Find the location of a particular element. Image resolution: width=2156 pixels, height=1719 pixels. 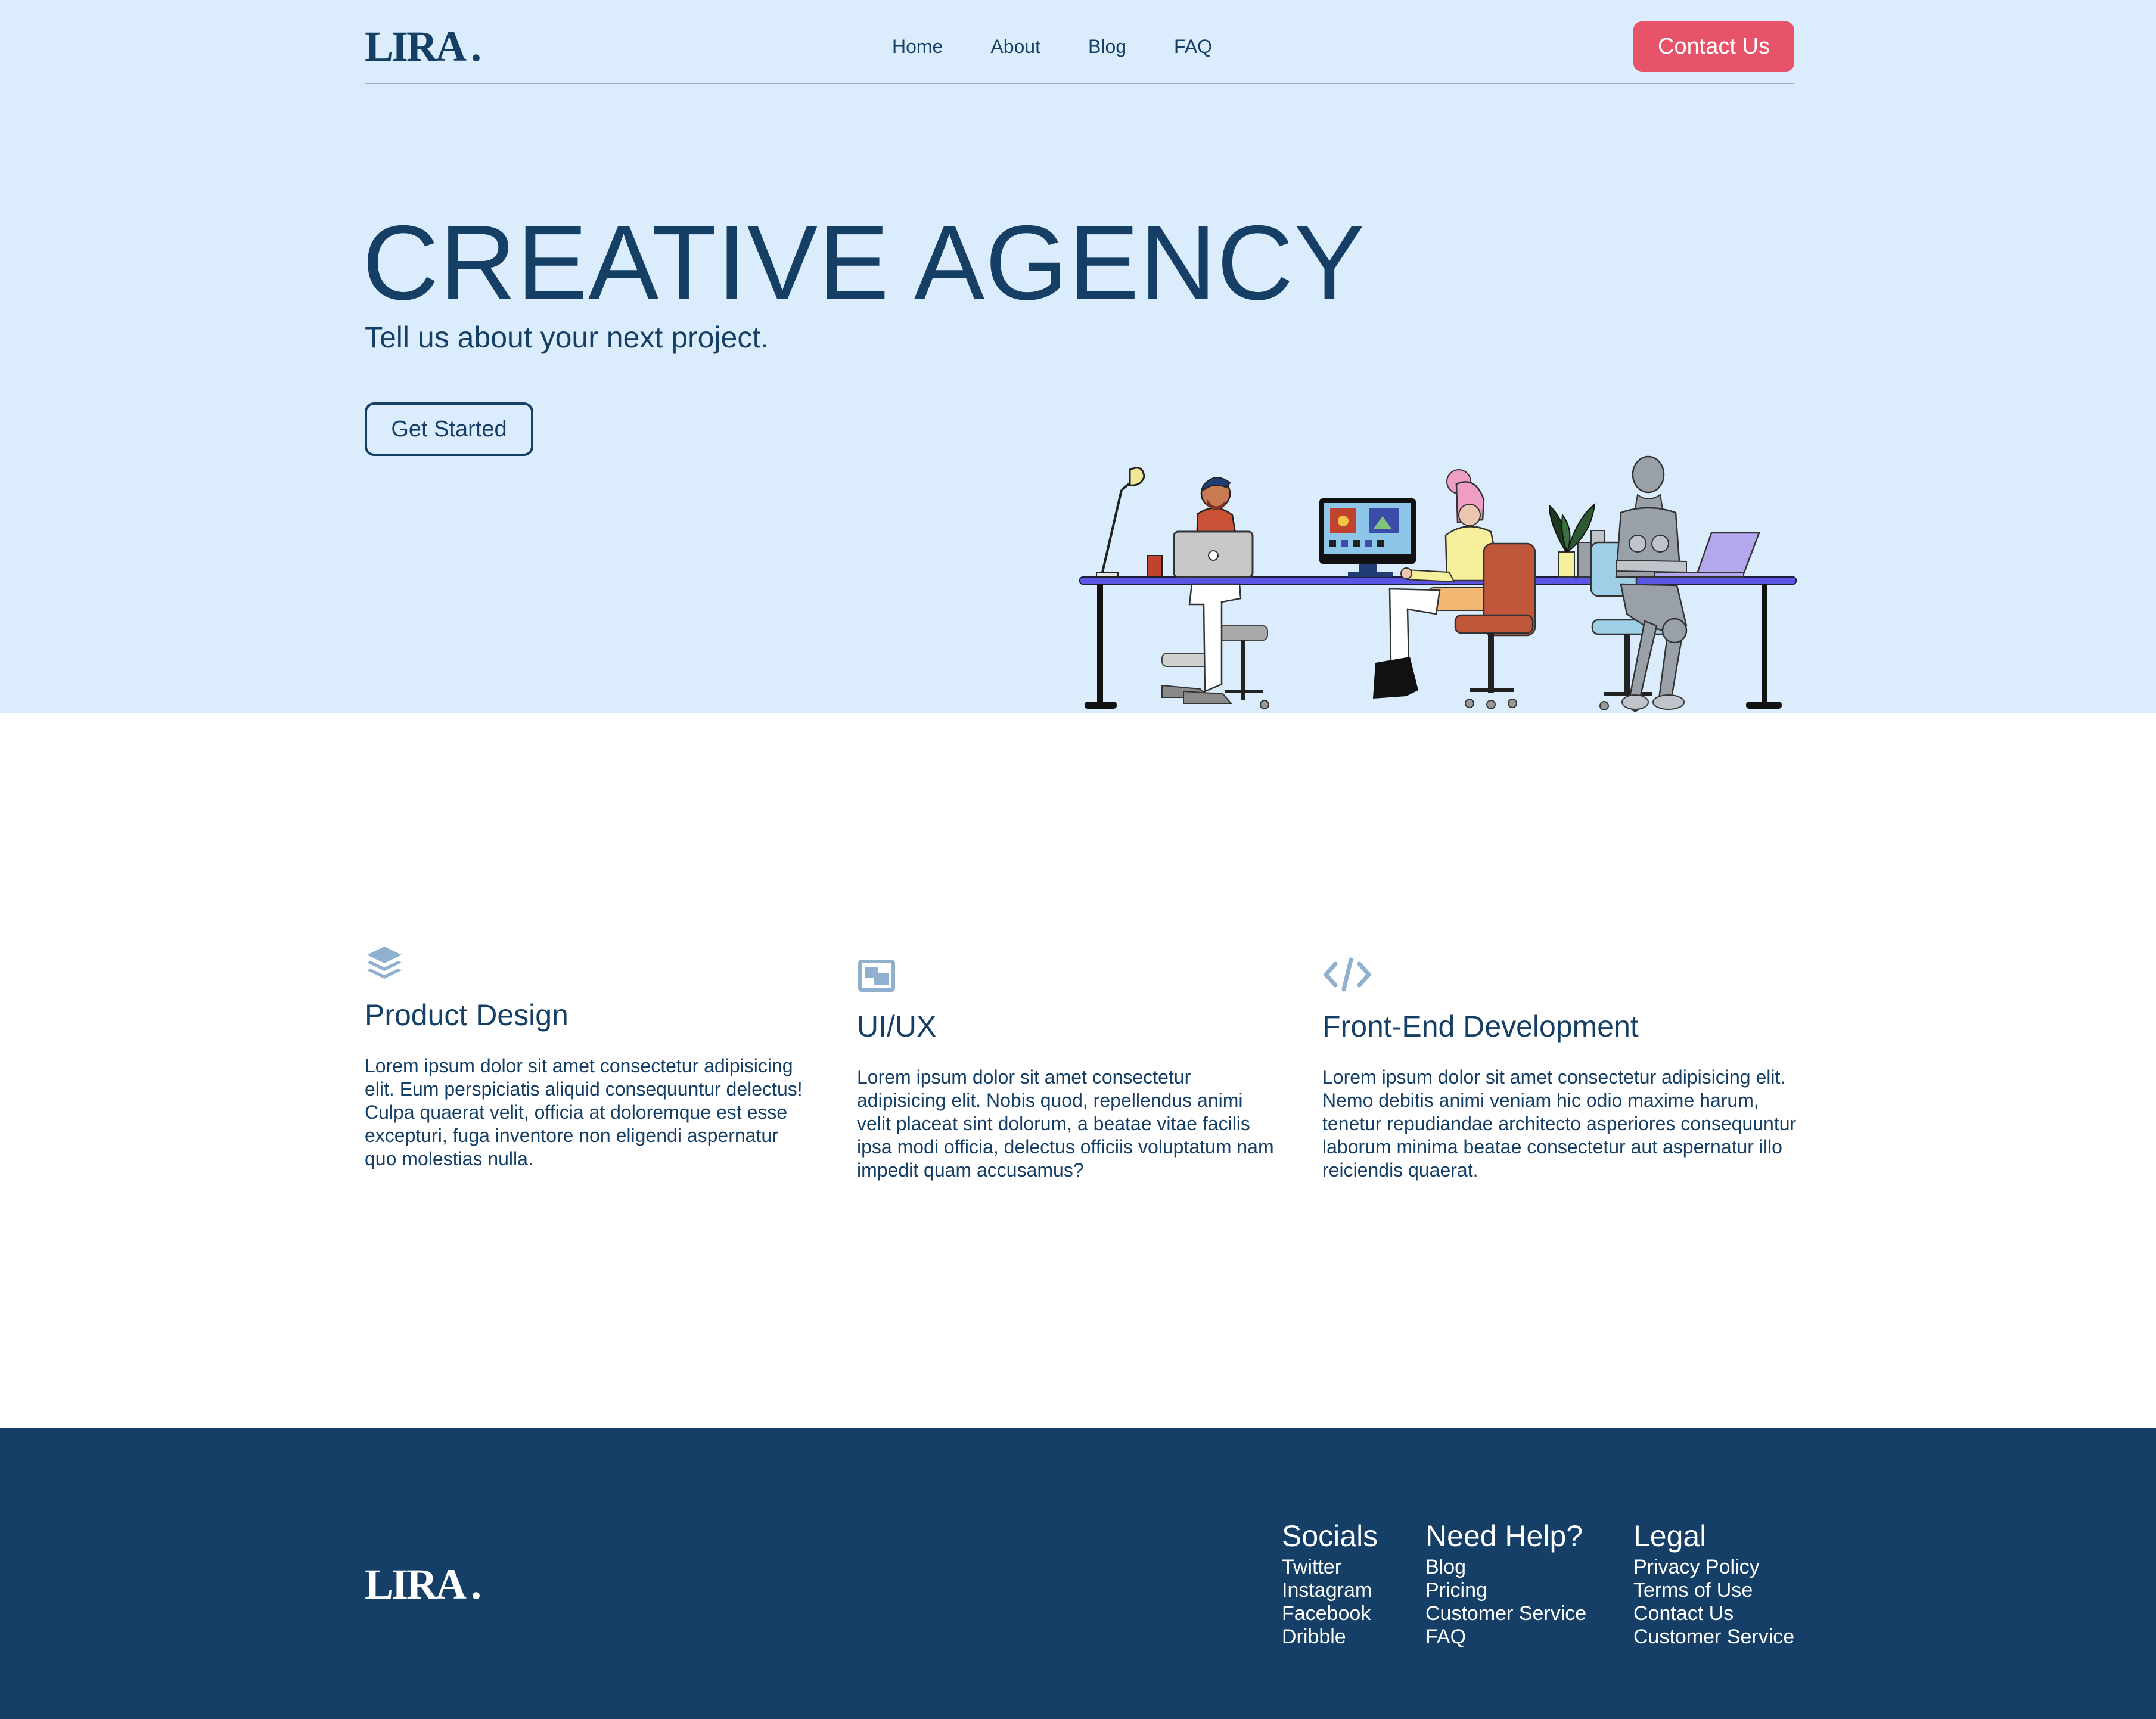

nav-blog-link: Blog is located at coordinates (1107, 46).